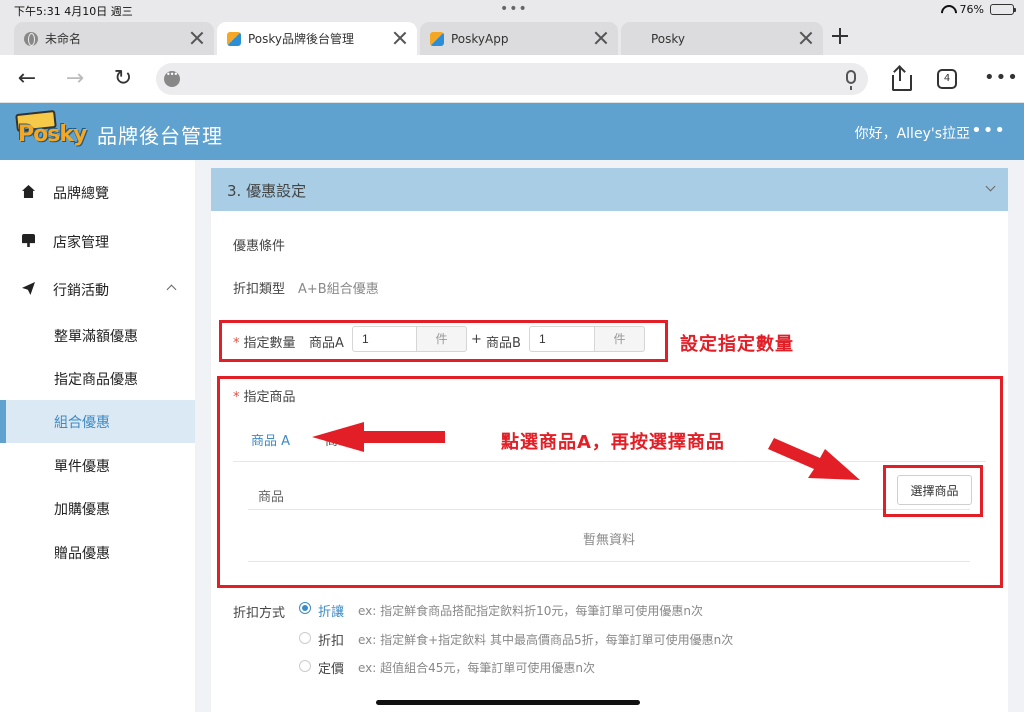 The image size is (1024, 712). I want to click on home-icon, so click(28, 191).